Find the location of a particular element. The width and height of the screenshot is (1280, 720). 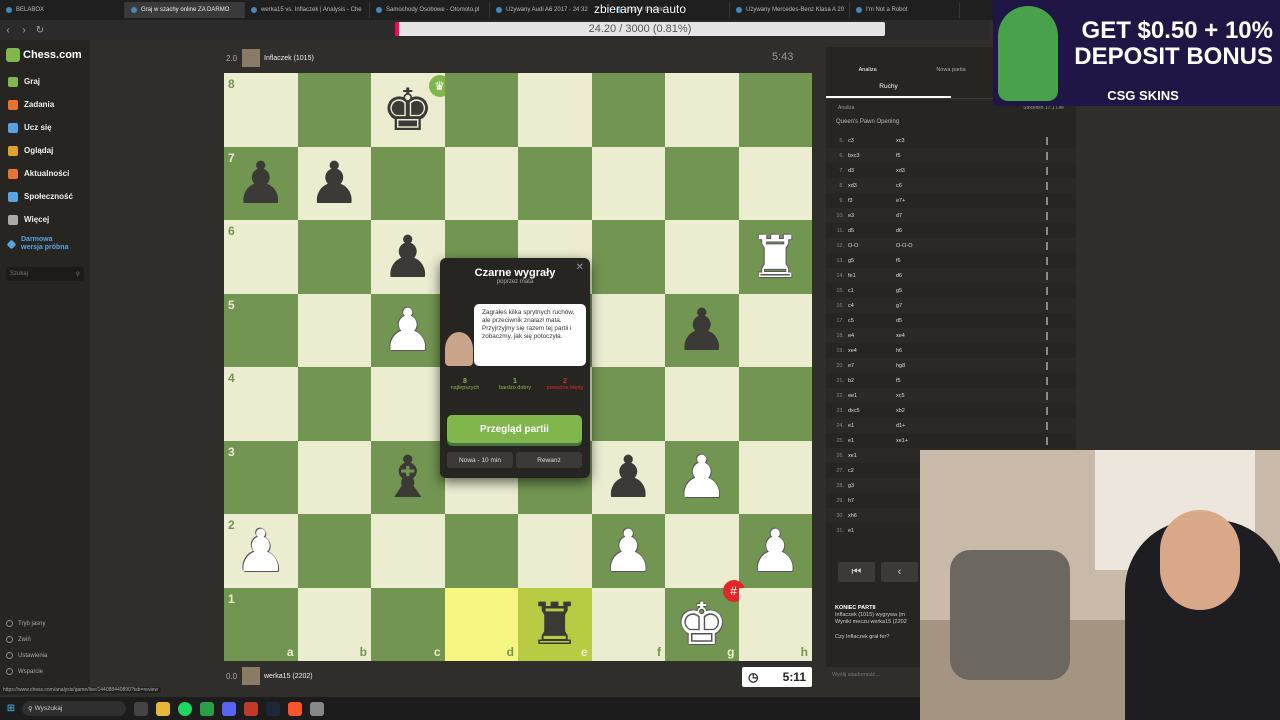

new-game-button: Nowa - 10 min is located at coordinates (480, 460).